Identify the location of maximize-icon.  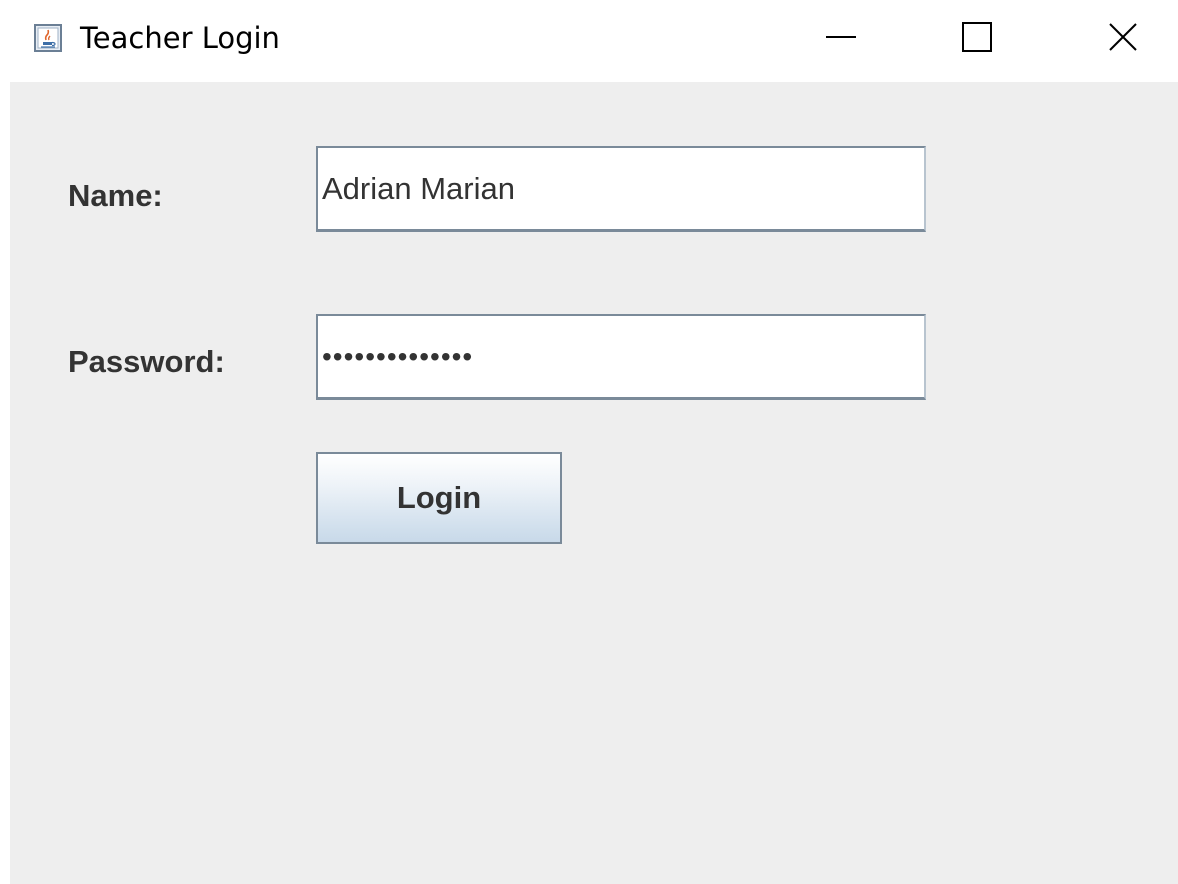
(977, 39).